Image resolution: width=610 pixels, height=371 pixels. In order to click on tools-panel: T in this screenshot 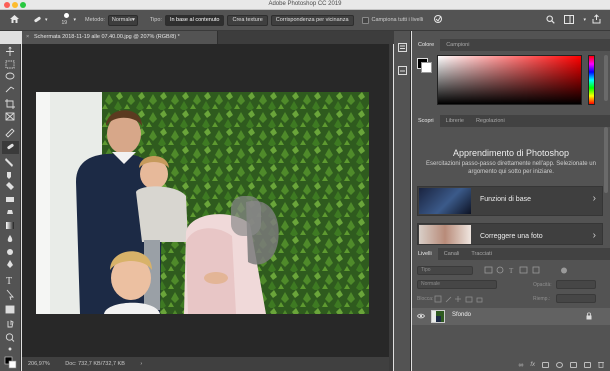, I will do `click(10, 207)`.